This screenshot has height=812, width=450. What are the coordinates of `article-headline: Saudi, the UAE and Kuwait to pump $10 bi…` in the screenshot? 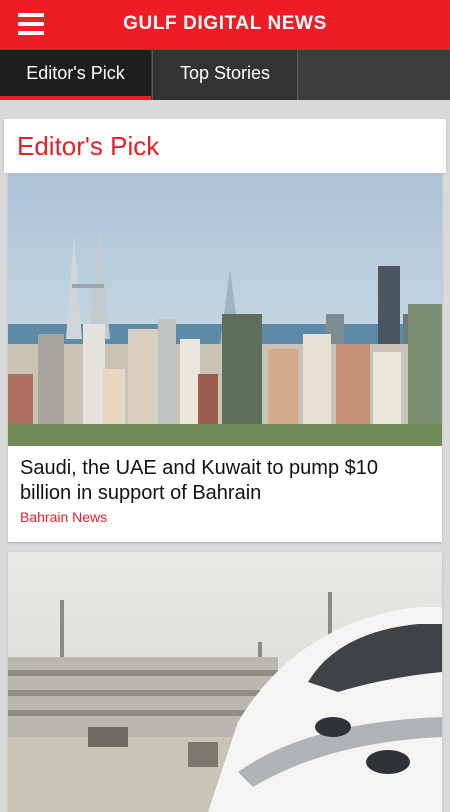 It's located at (225, 481).